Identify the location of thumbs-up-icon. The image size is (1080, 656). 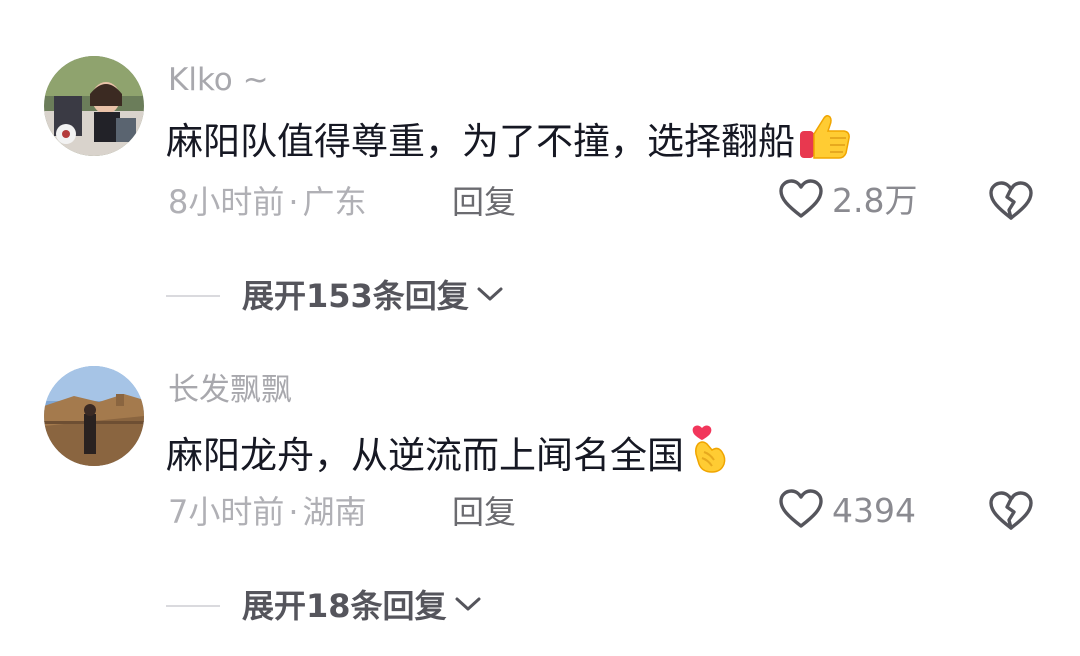
(825, 144).